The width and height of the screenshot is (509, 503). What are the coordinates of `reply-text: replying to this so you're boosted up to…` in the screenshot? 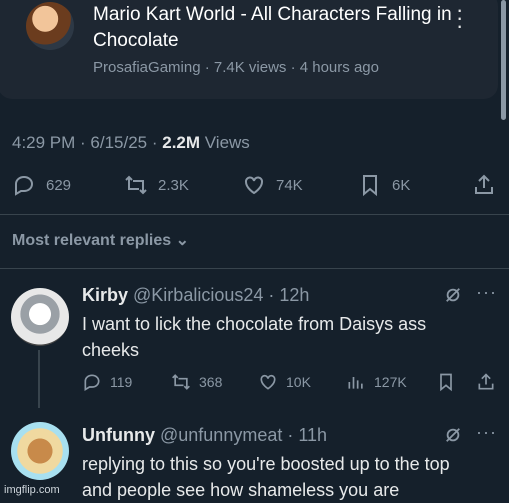 It's located at (266, 477).